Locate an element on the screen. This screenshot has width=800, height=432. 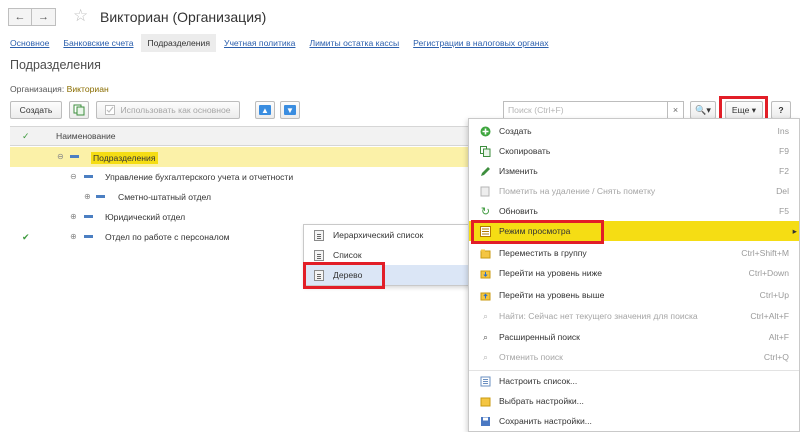
arrow-up-icon: ▲ is located at coordinates (265, 110).